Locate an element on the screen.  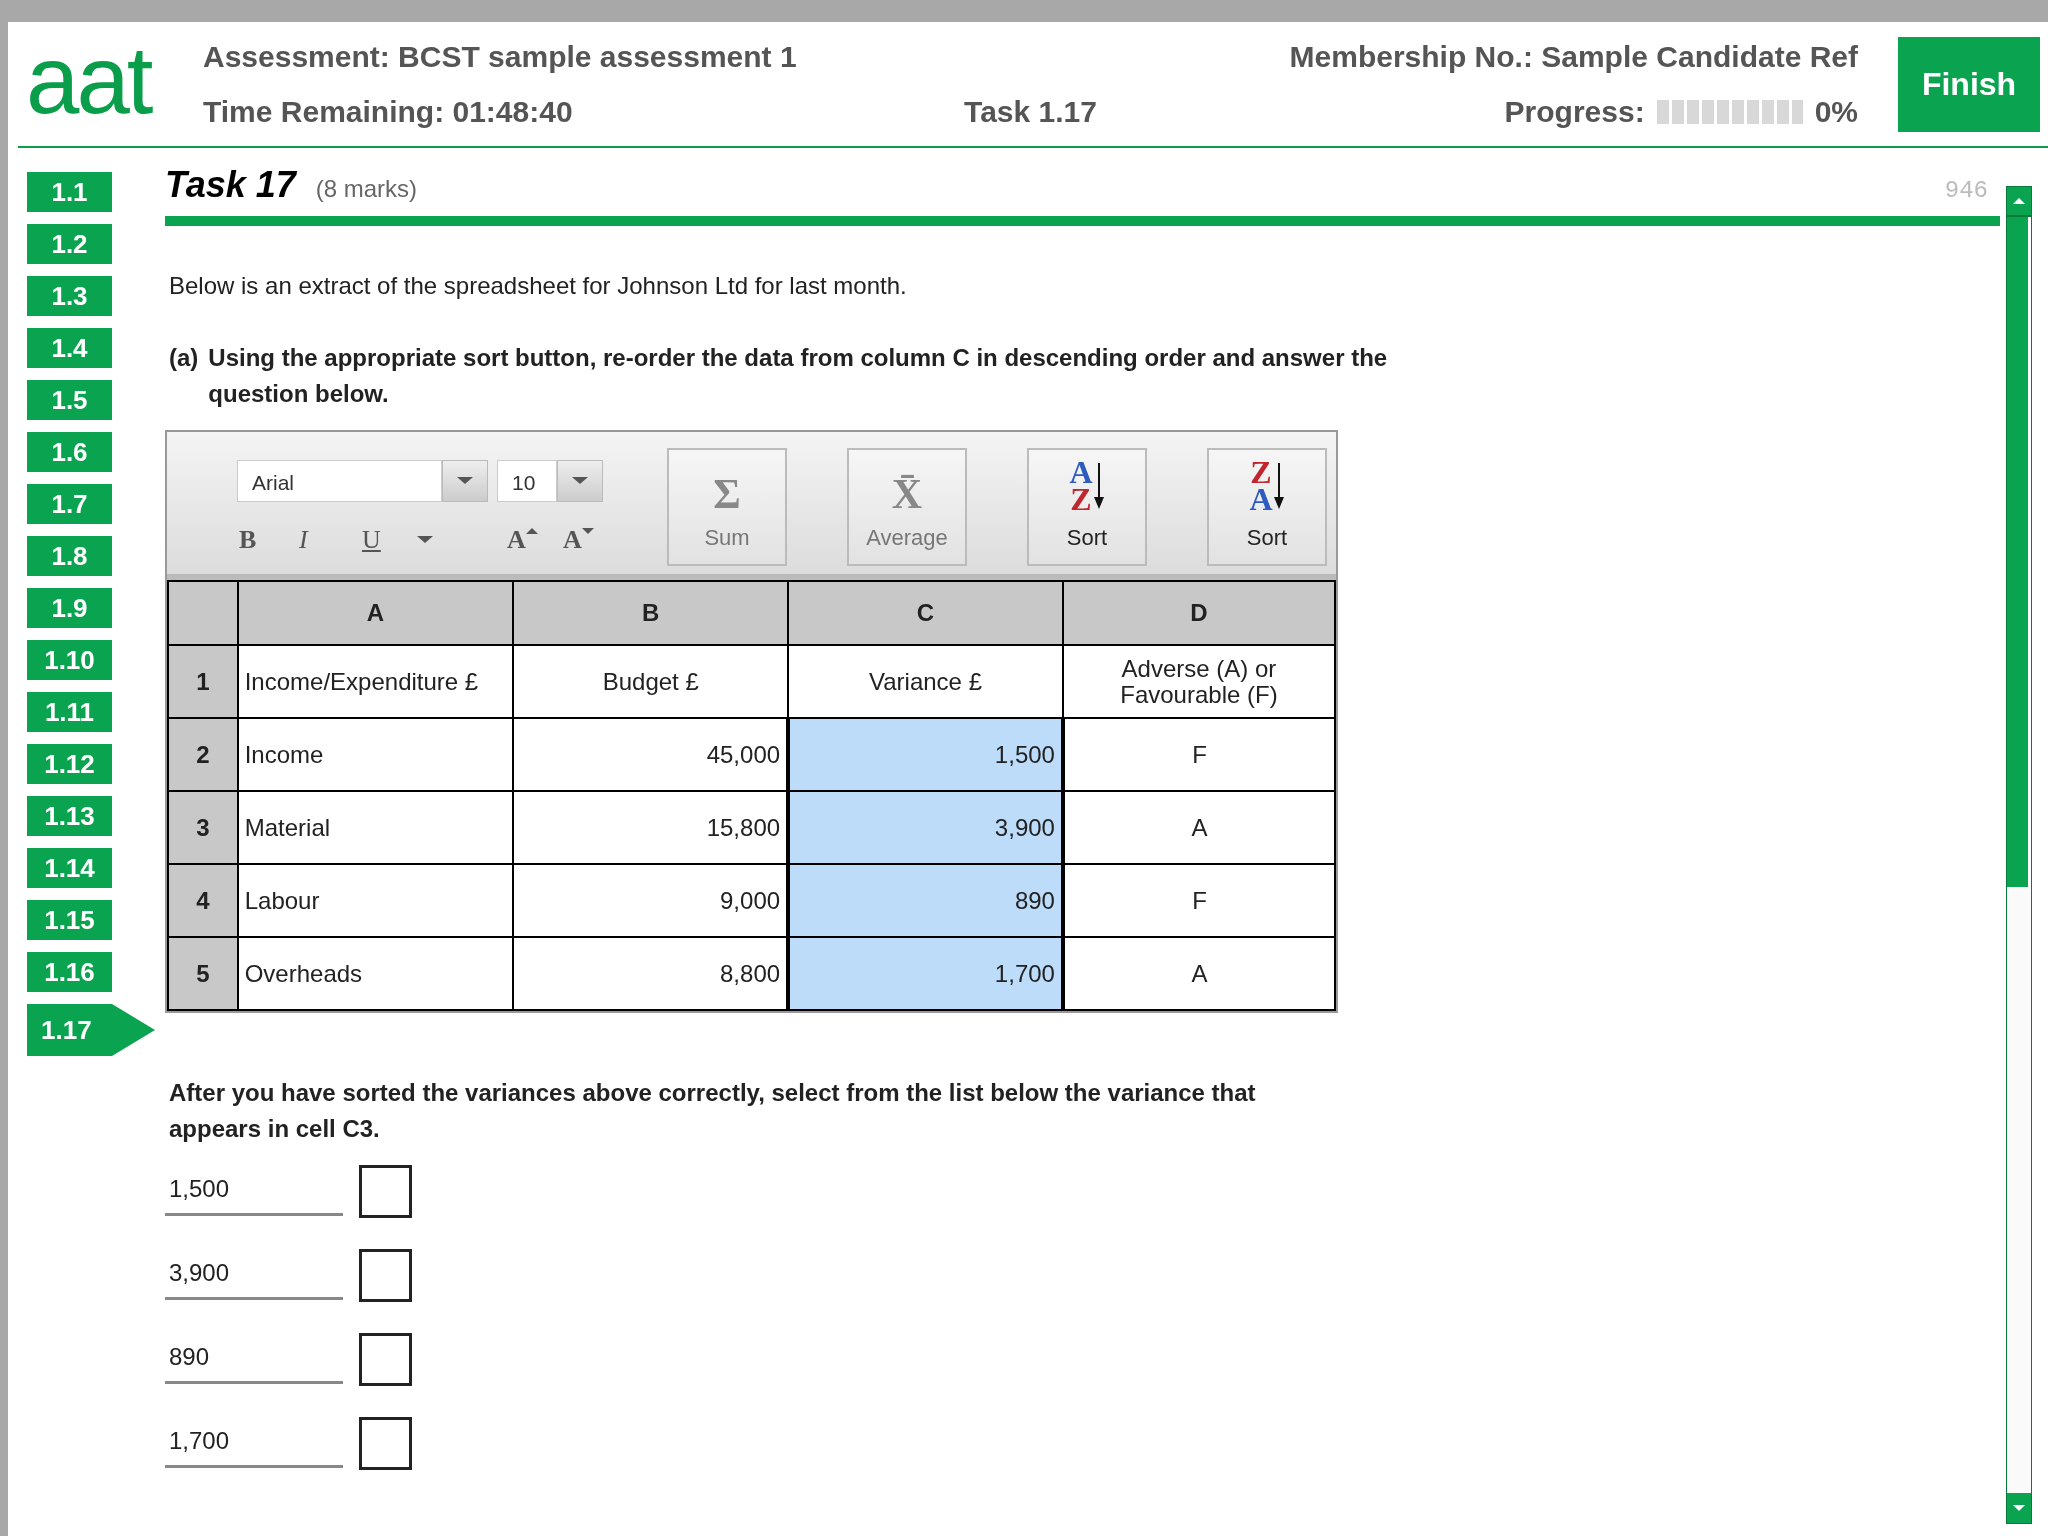
question-tab: 1.16 is located at coordinates (69, 972).